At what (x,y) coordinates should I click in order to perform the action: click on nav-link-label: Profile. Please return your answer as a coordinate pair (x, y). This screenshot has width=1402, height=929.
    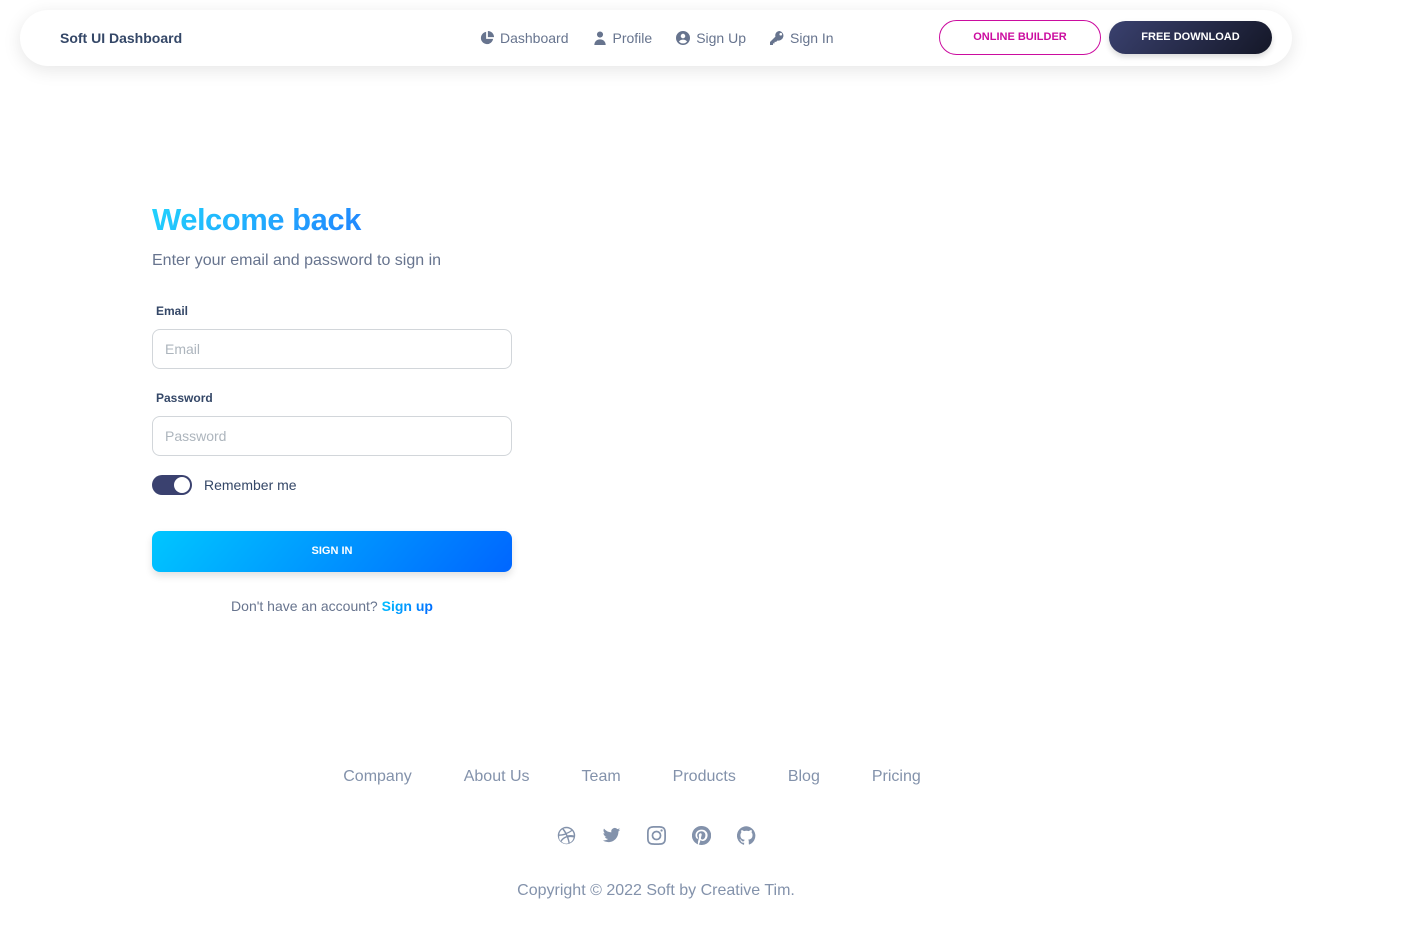
    Looking at the image, I should click on (632, 38).